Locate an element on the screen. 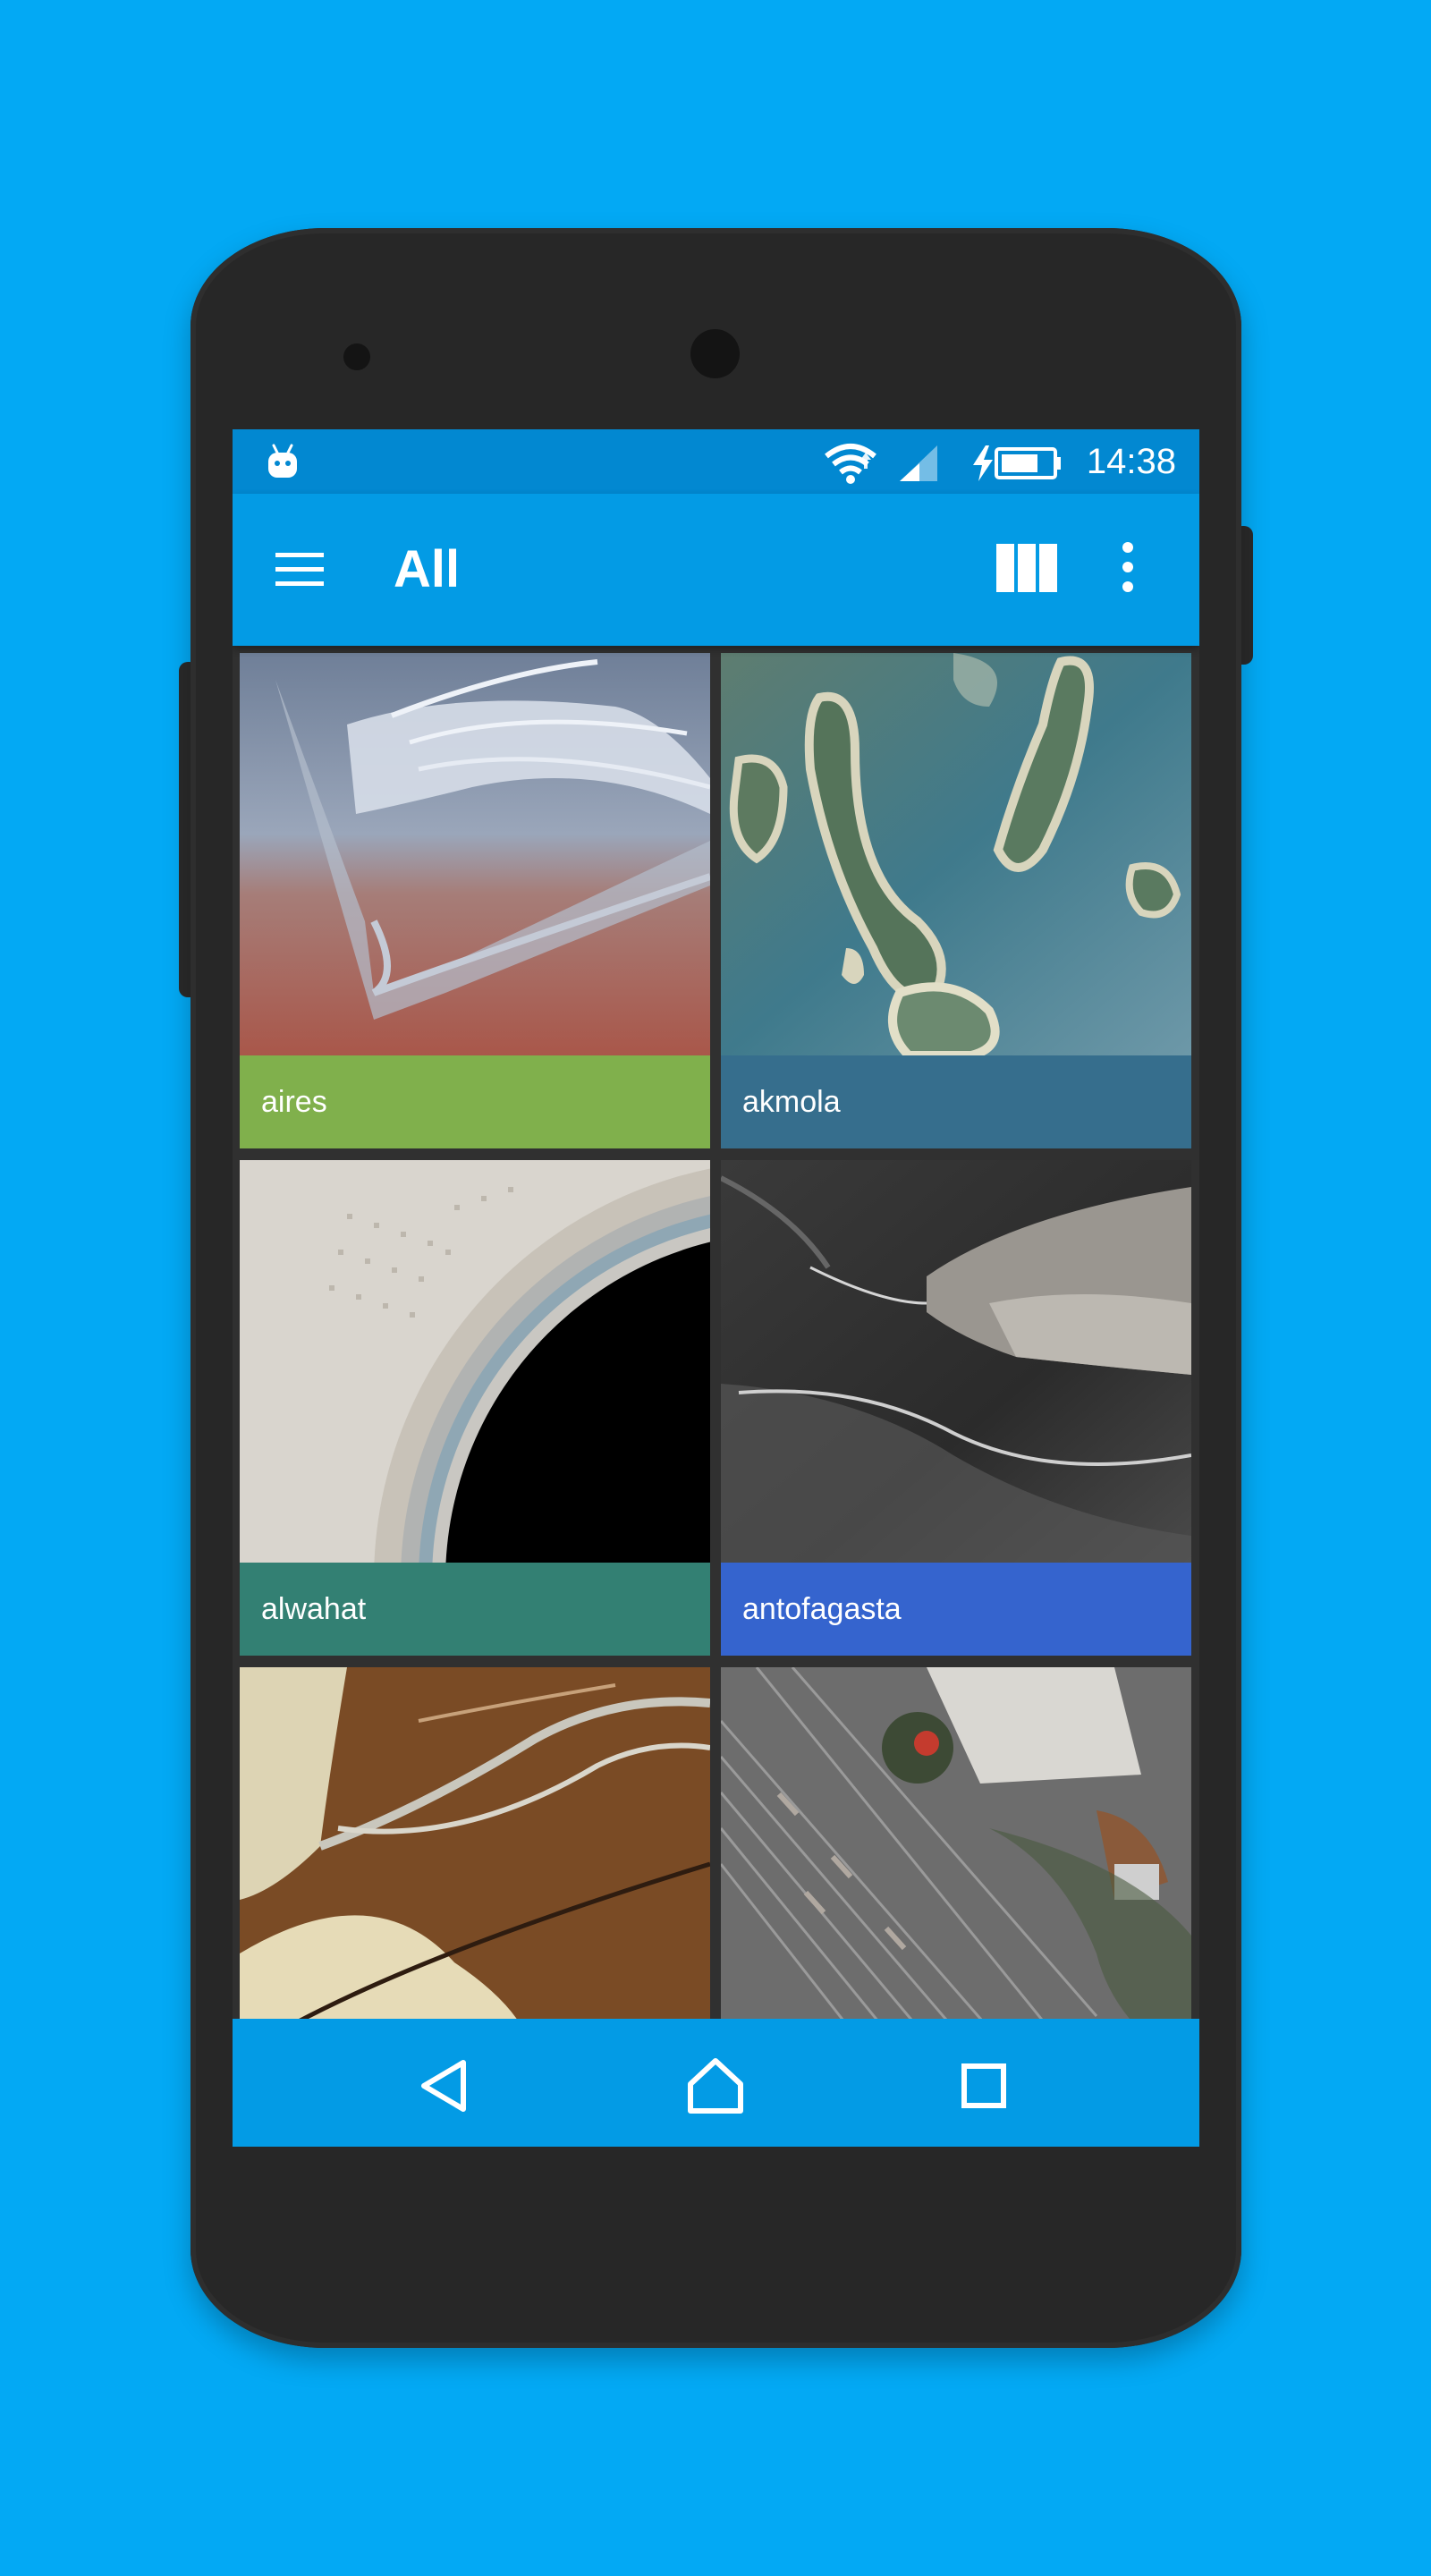  wallpaper-tile-akmola: akmola is located at coordinates (956, 900).